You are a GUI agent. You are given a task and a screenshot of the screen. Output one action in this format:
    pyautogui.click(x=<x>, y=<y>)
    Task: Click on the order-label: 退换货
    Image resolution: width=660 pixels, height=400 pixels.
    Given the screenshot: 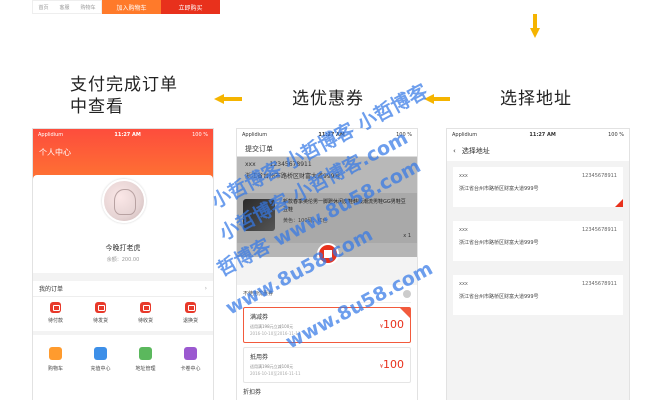 What is the action you would take?
    pyautogui.click(x=190, y=321)
    